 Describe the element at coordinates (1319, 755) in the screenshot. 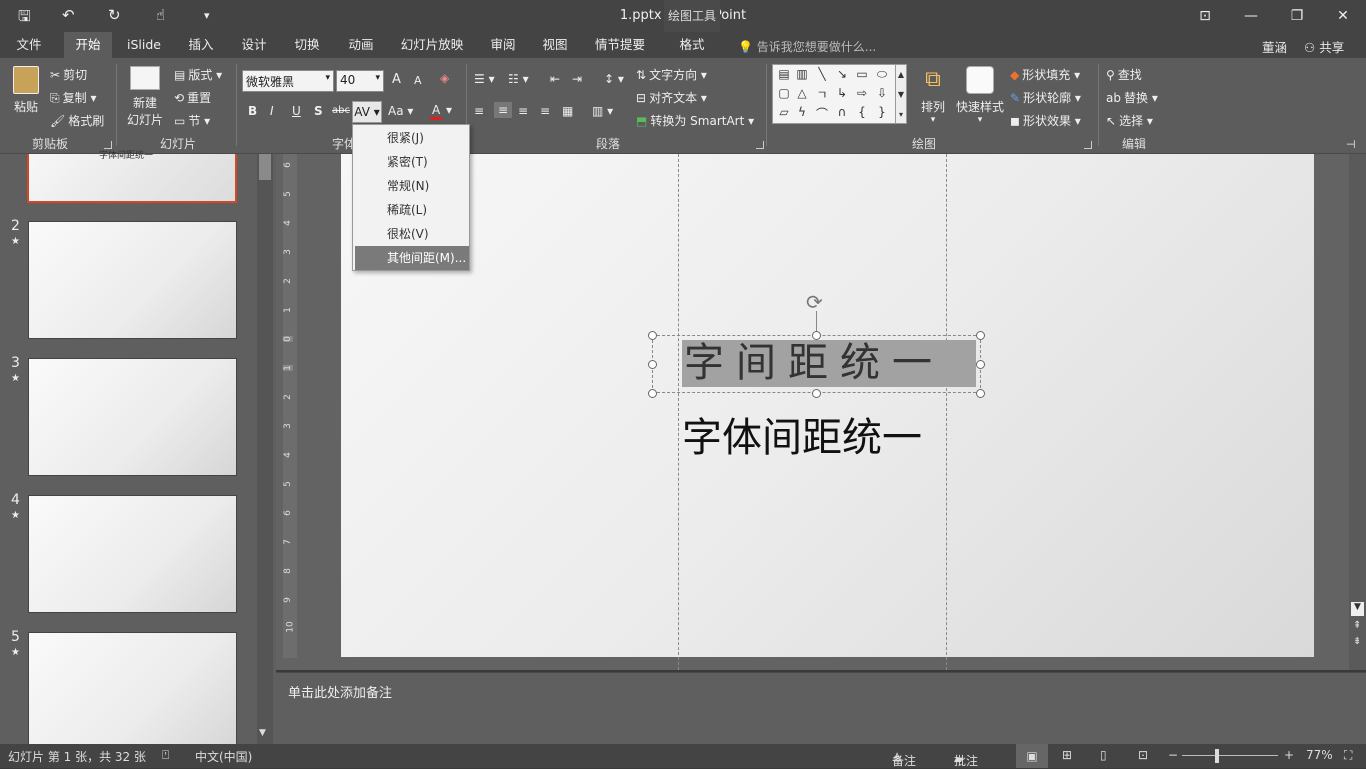

I see `zoom-level: 77%` at that location.